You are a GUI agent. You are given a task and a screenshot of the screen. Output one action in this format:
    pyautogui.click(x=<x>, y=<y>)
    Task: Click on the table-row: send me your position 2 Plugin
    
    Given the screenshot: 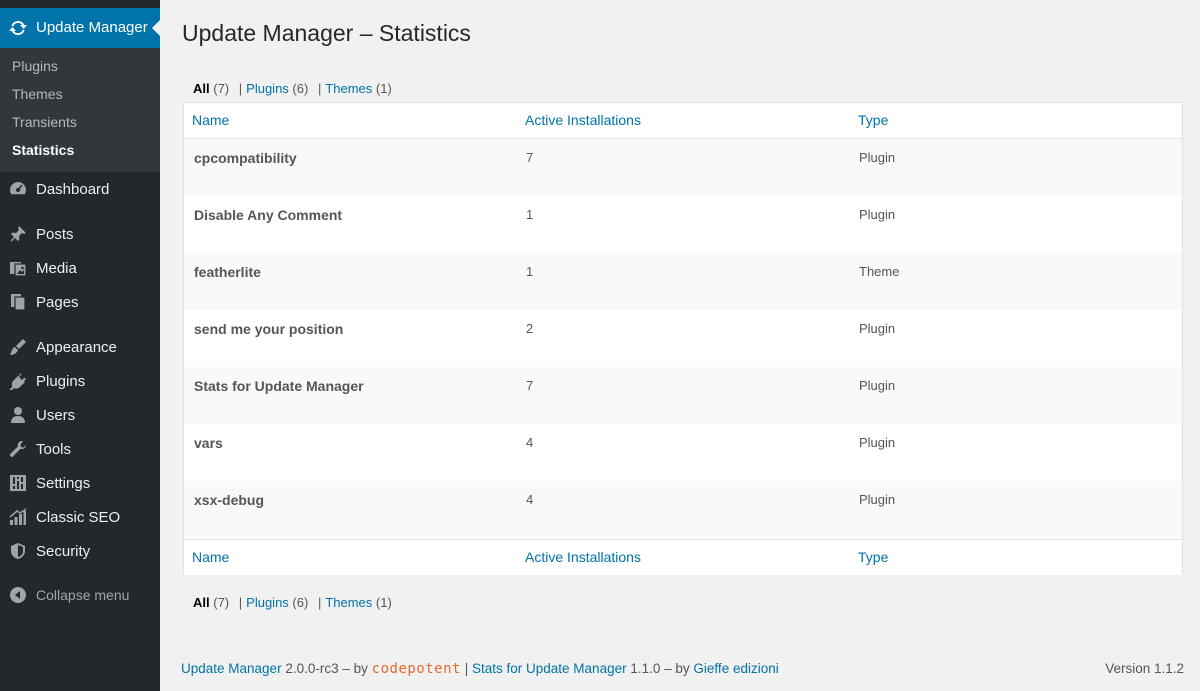 What is the action you would take?
    pyautogui.click(x=683, y=338)
    